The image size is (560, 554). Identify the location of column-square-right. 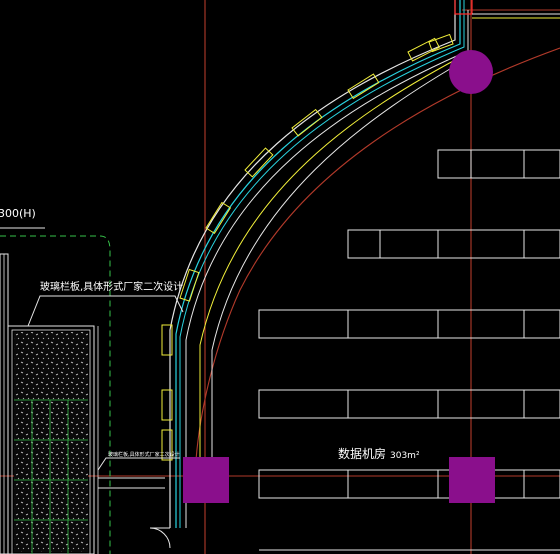
(472, 480).